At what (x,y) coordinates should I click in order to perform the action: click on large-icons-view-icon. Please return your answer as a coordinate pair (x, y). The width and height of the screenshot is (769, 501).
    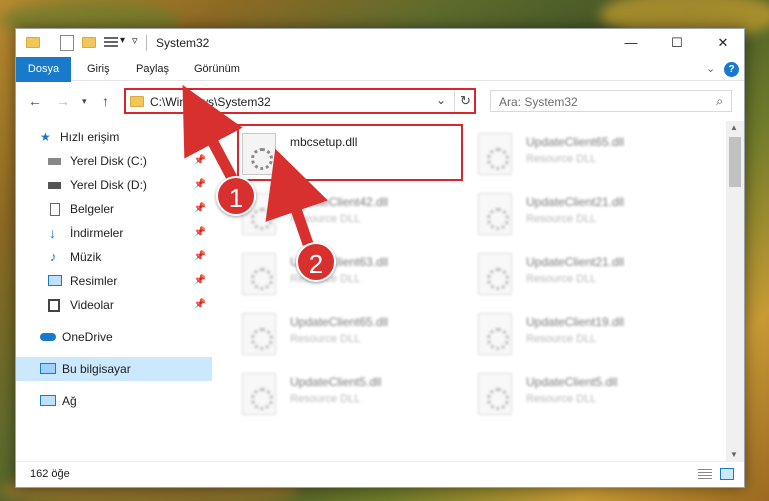
    Looking at the image, I should click on (727, 474).